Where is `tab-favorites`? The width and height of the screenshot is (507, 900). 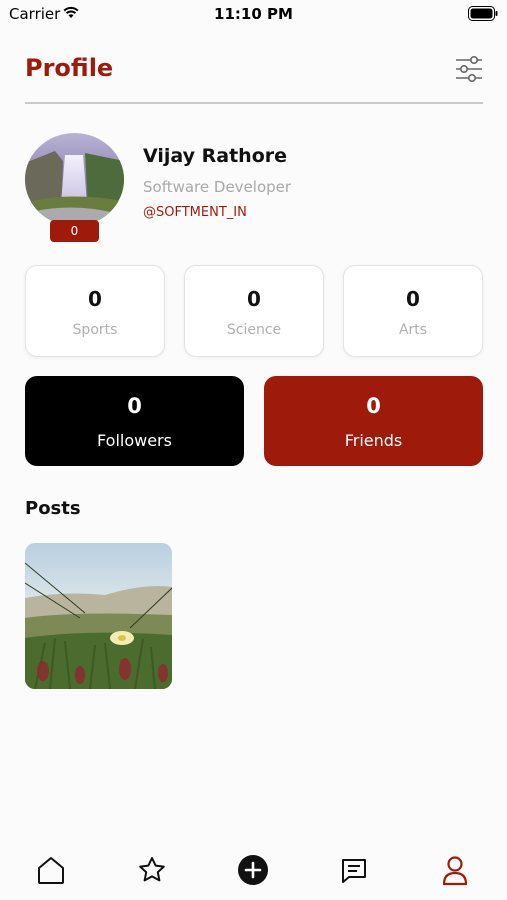
tab-favorites is located at coordinates (152, 870).